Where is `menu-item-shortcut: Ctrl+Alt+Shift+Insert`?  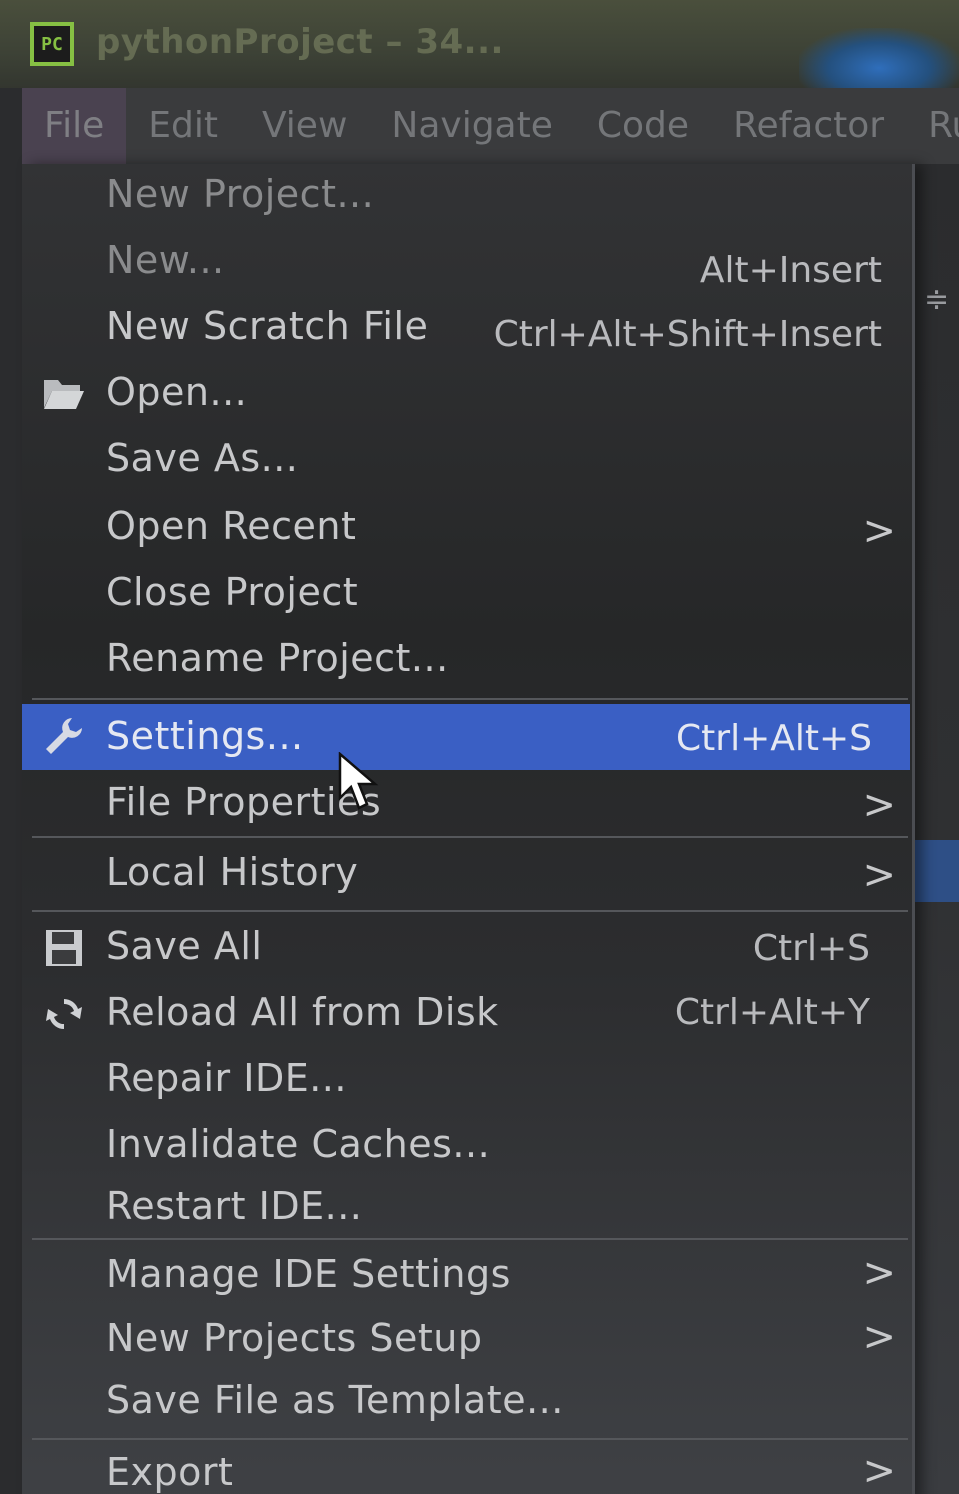
menu-item-shortcut: Ctrl+Alt+Shift+Insert is located at coordinates (687, 334).